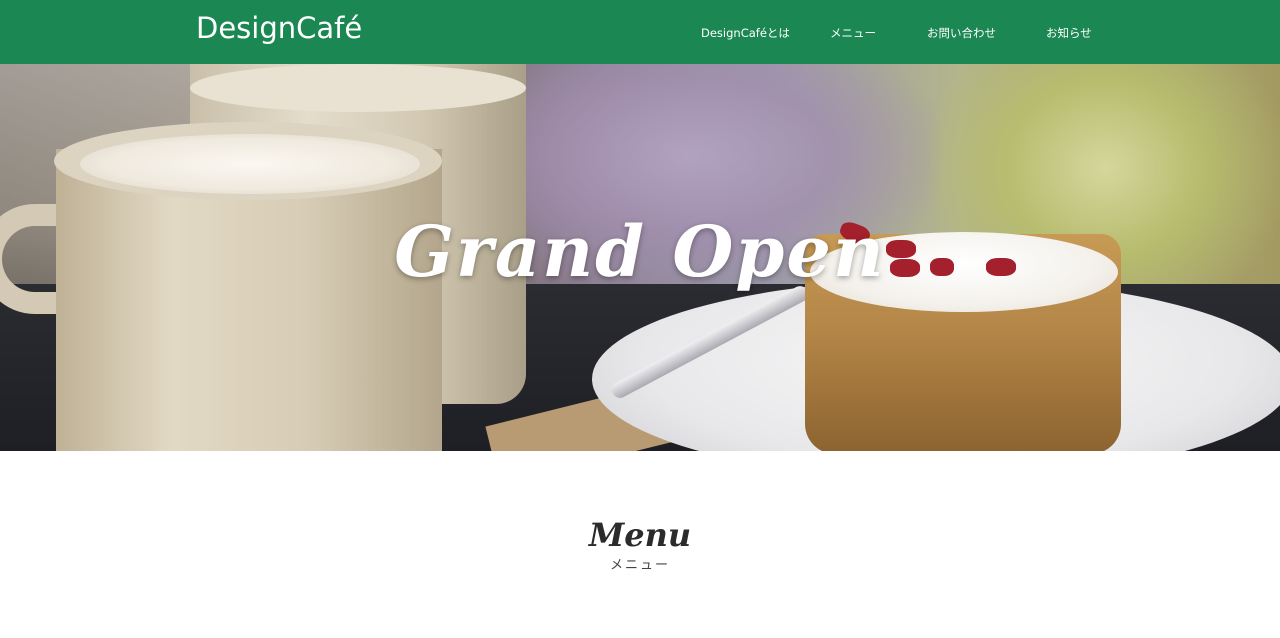 This screenshot has width=1280, height=638. Describe the element at coordinates (961, 33) in the screenshot. I see `nav-item-contact: お問い合わせ` at that location.